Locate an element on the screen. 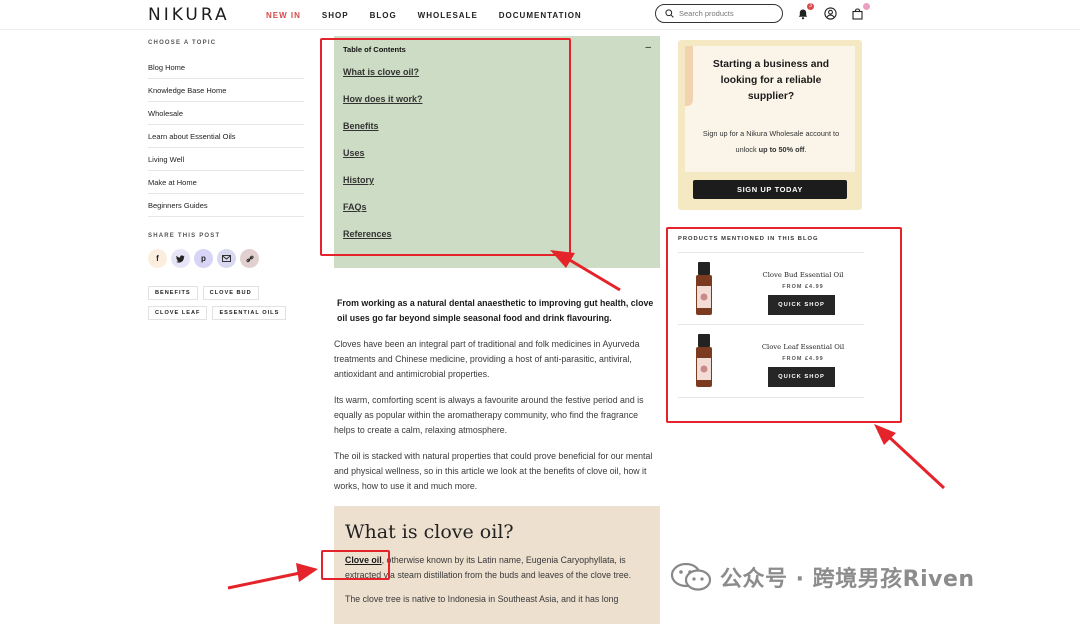 The width and height of the screenshot is (1080, 624). wechat-icon is located at coordinates (691, 576).